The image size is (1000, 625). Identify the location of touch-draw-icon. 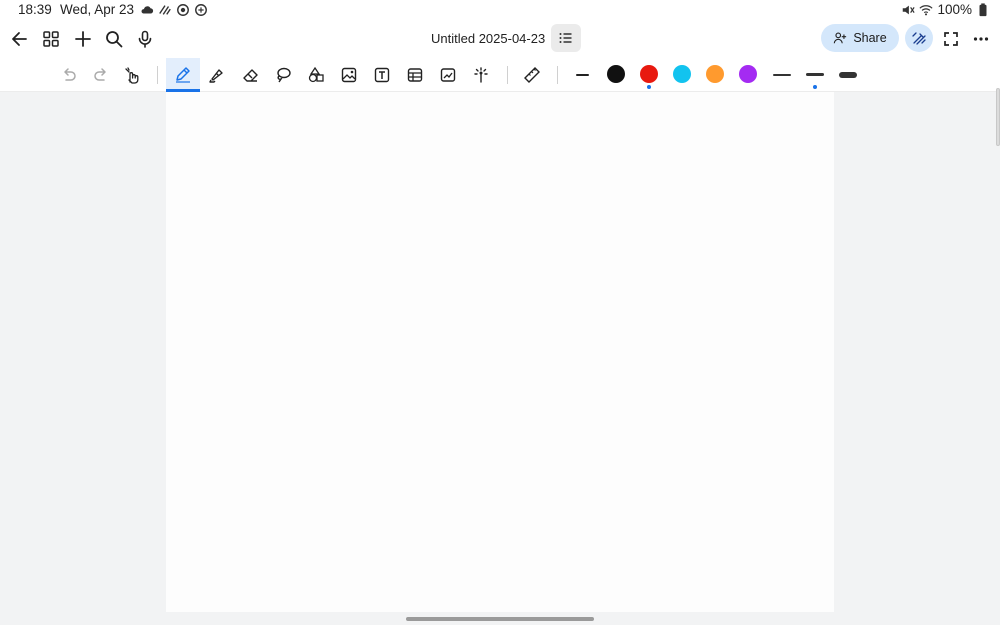
(132, 75).